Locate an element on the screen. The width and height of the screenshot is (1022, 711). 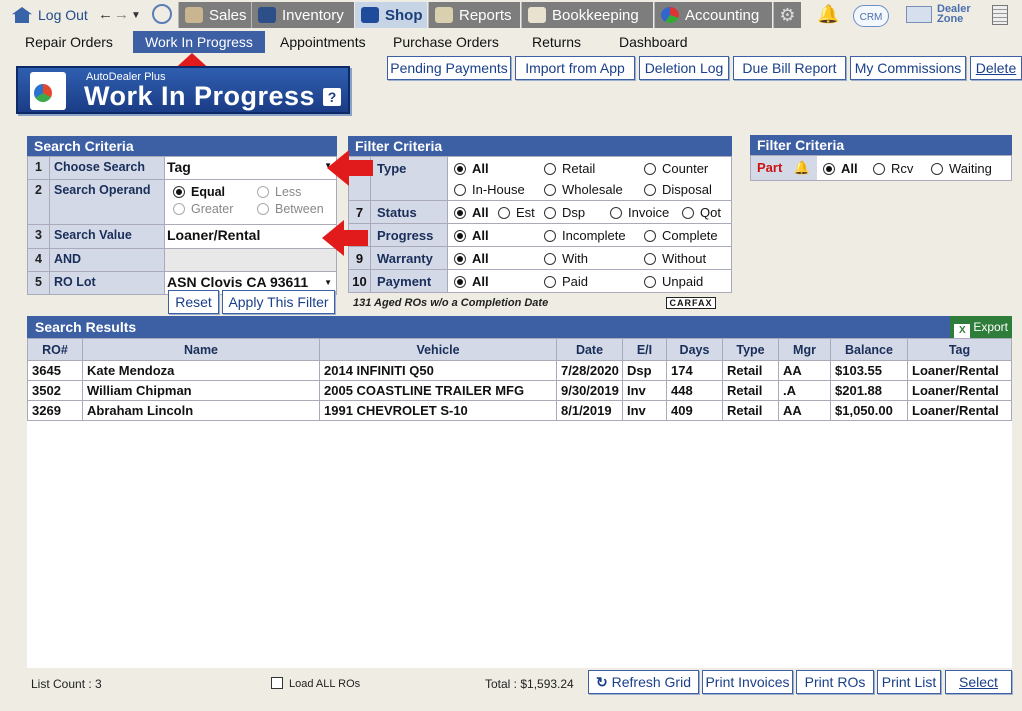
submenu-appointments: Appointments is located at coordinates (323, 42).